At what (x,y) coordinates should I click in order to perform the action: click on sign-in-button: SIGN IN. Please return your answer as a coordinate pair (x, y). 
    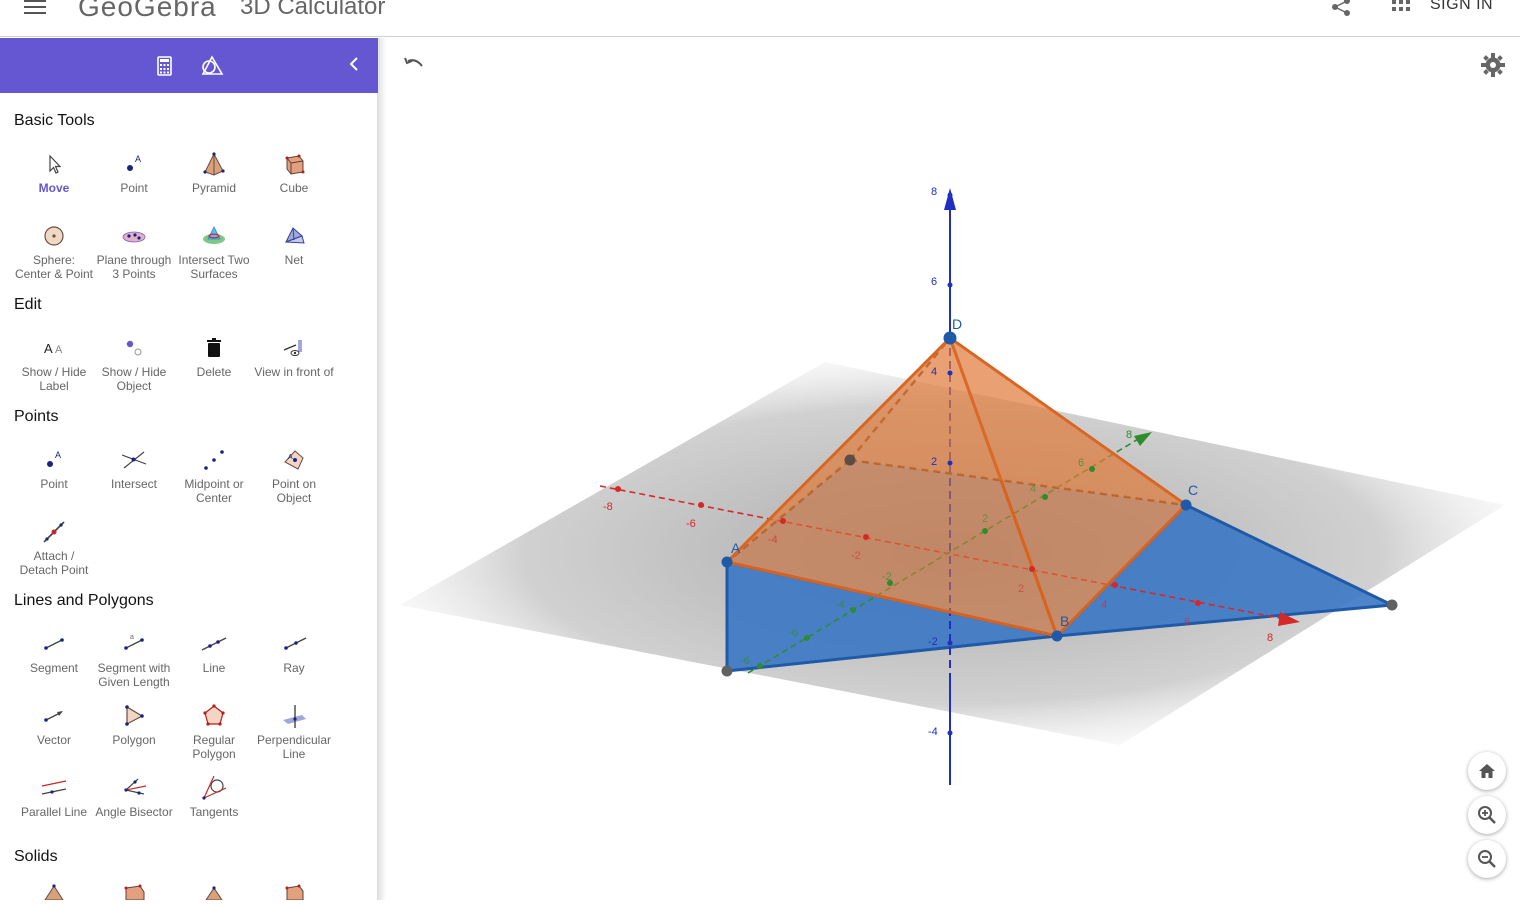
    Looking at the image, I should click on (1461, 7).